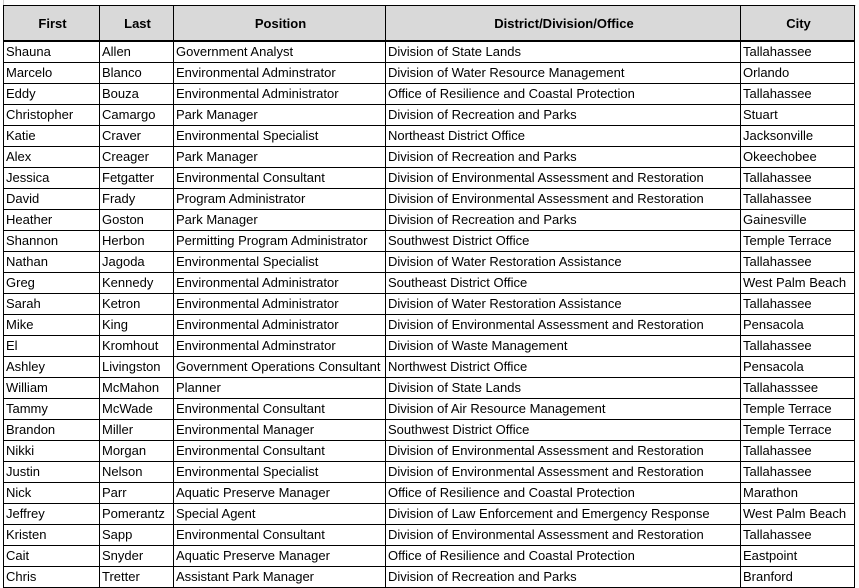  What do you see at coordinates (51, 367) in the screenshot?
I see `cell-first: Ashley` at bounding box center [51, 367].